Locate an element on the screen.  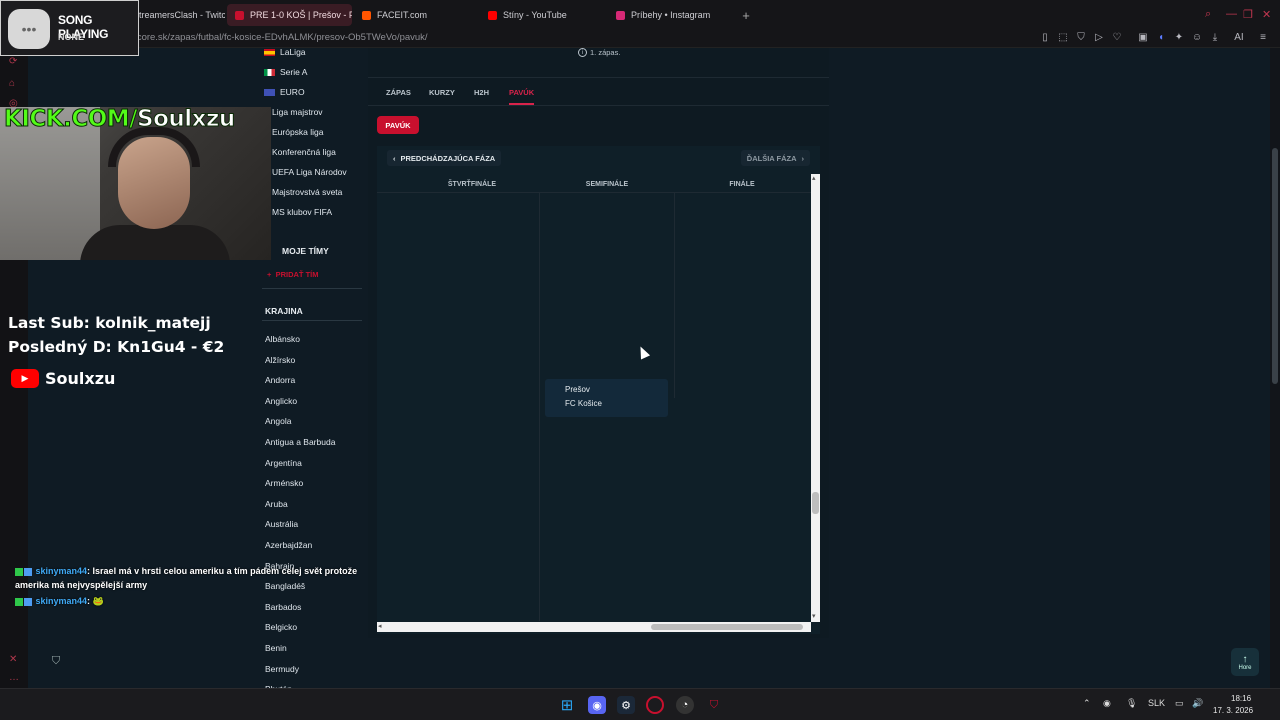
play-icon: ▷ is located at coordinates (1099, 37).